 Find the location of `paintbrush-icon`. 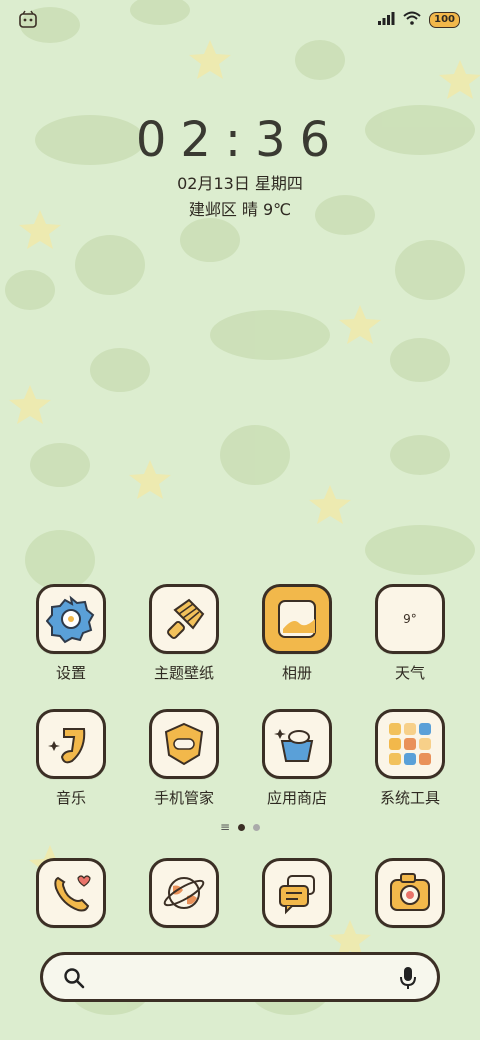

paintbrush-icon is located at coordinates (184, 619).